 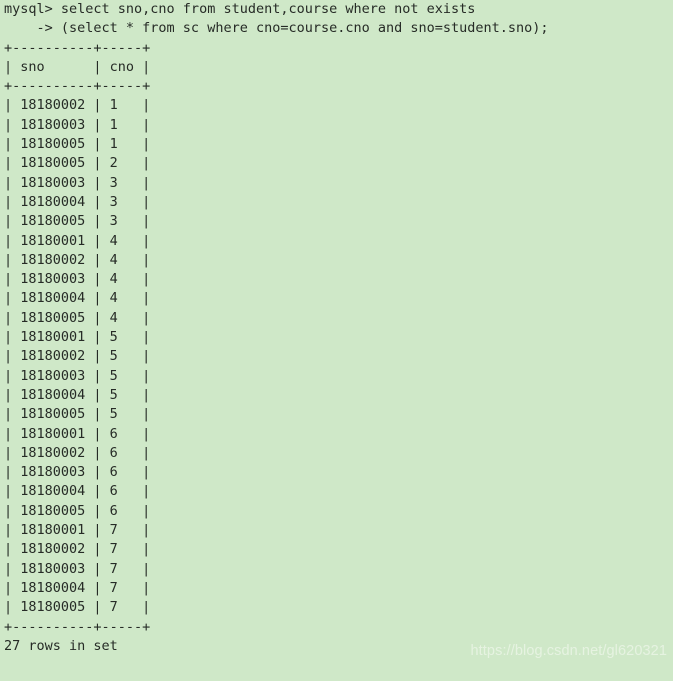 What do you see at coordinates (77, 433) in the screenshot?
I see `table-row: | 18180001 | 6 |` at bounding box center [77, 433].